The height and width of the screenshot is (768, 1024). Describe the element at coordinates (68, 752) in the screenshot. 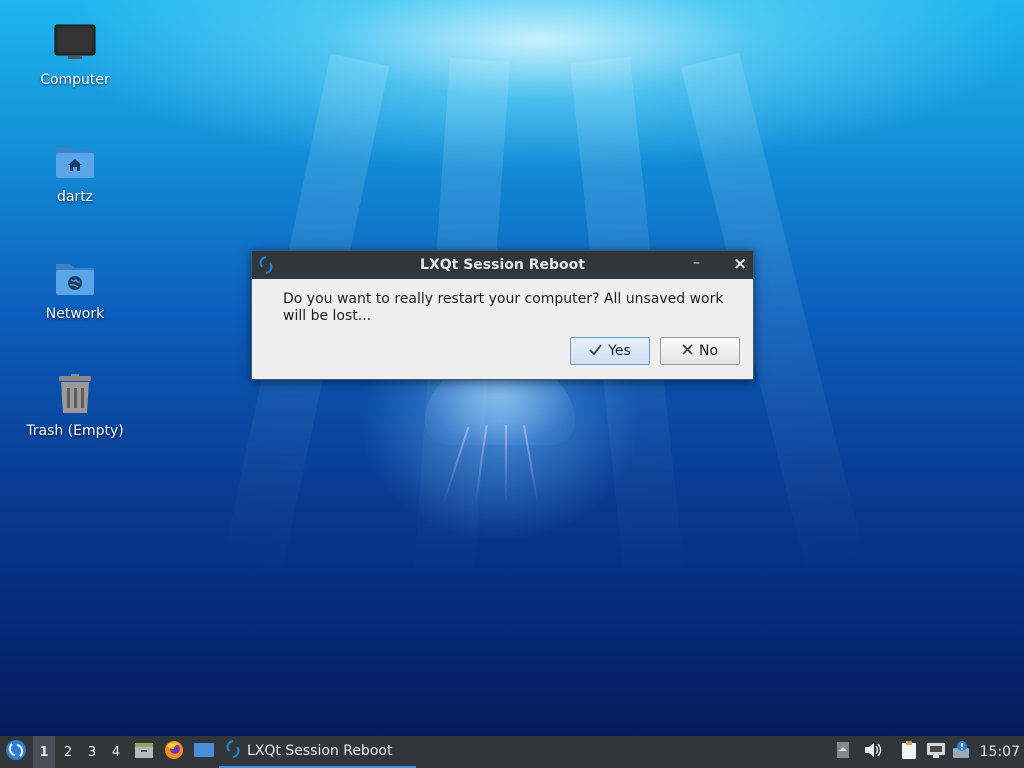

I see `desktop-switch-2: 2` at that location.